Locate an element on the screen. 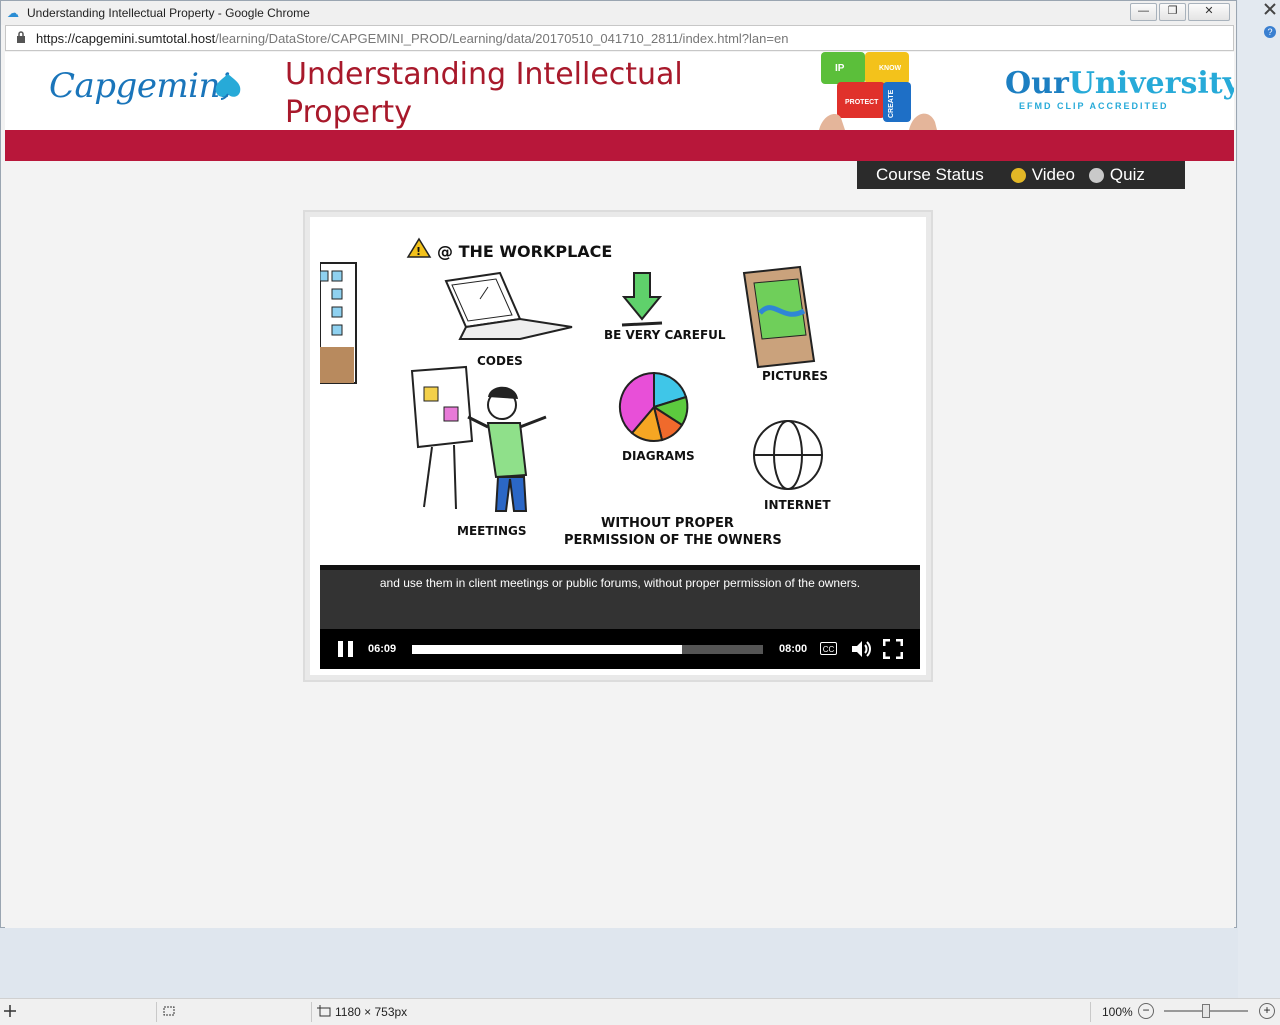 This screenshot has width=1280, height=1025. capgemini-spade-icon is located at coordinates (228, 87).